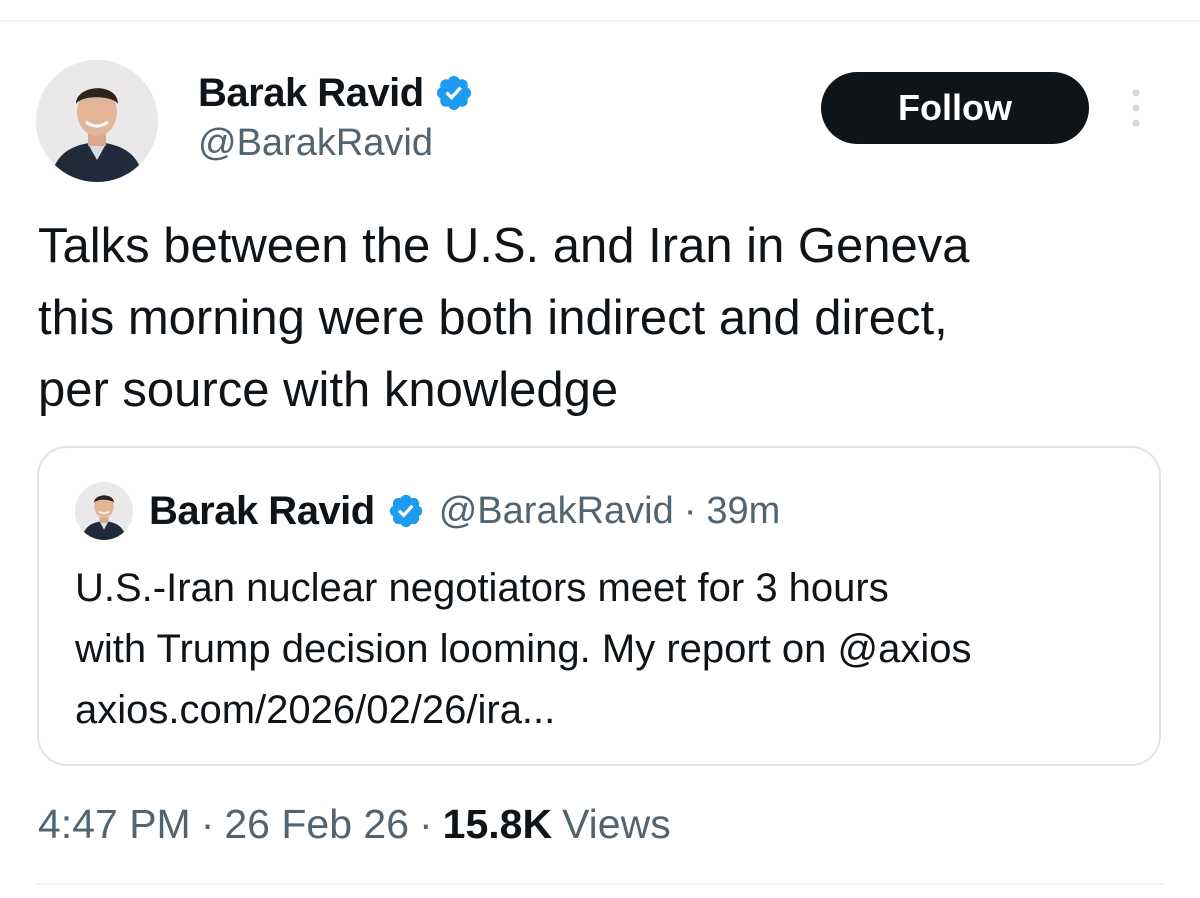  Describe the element at coordinates (600, 884) in the screenshot. I see `bottom-divider` at that location.